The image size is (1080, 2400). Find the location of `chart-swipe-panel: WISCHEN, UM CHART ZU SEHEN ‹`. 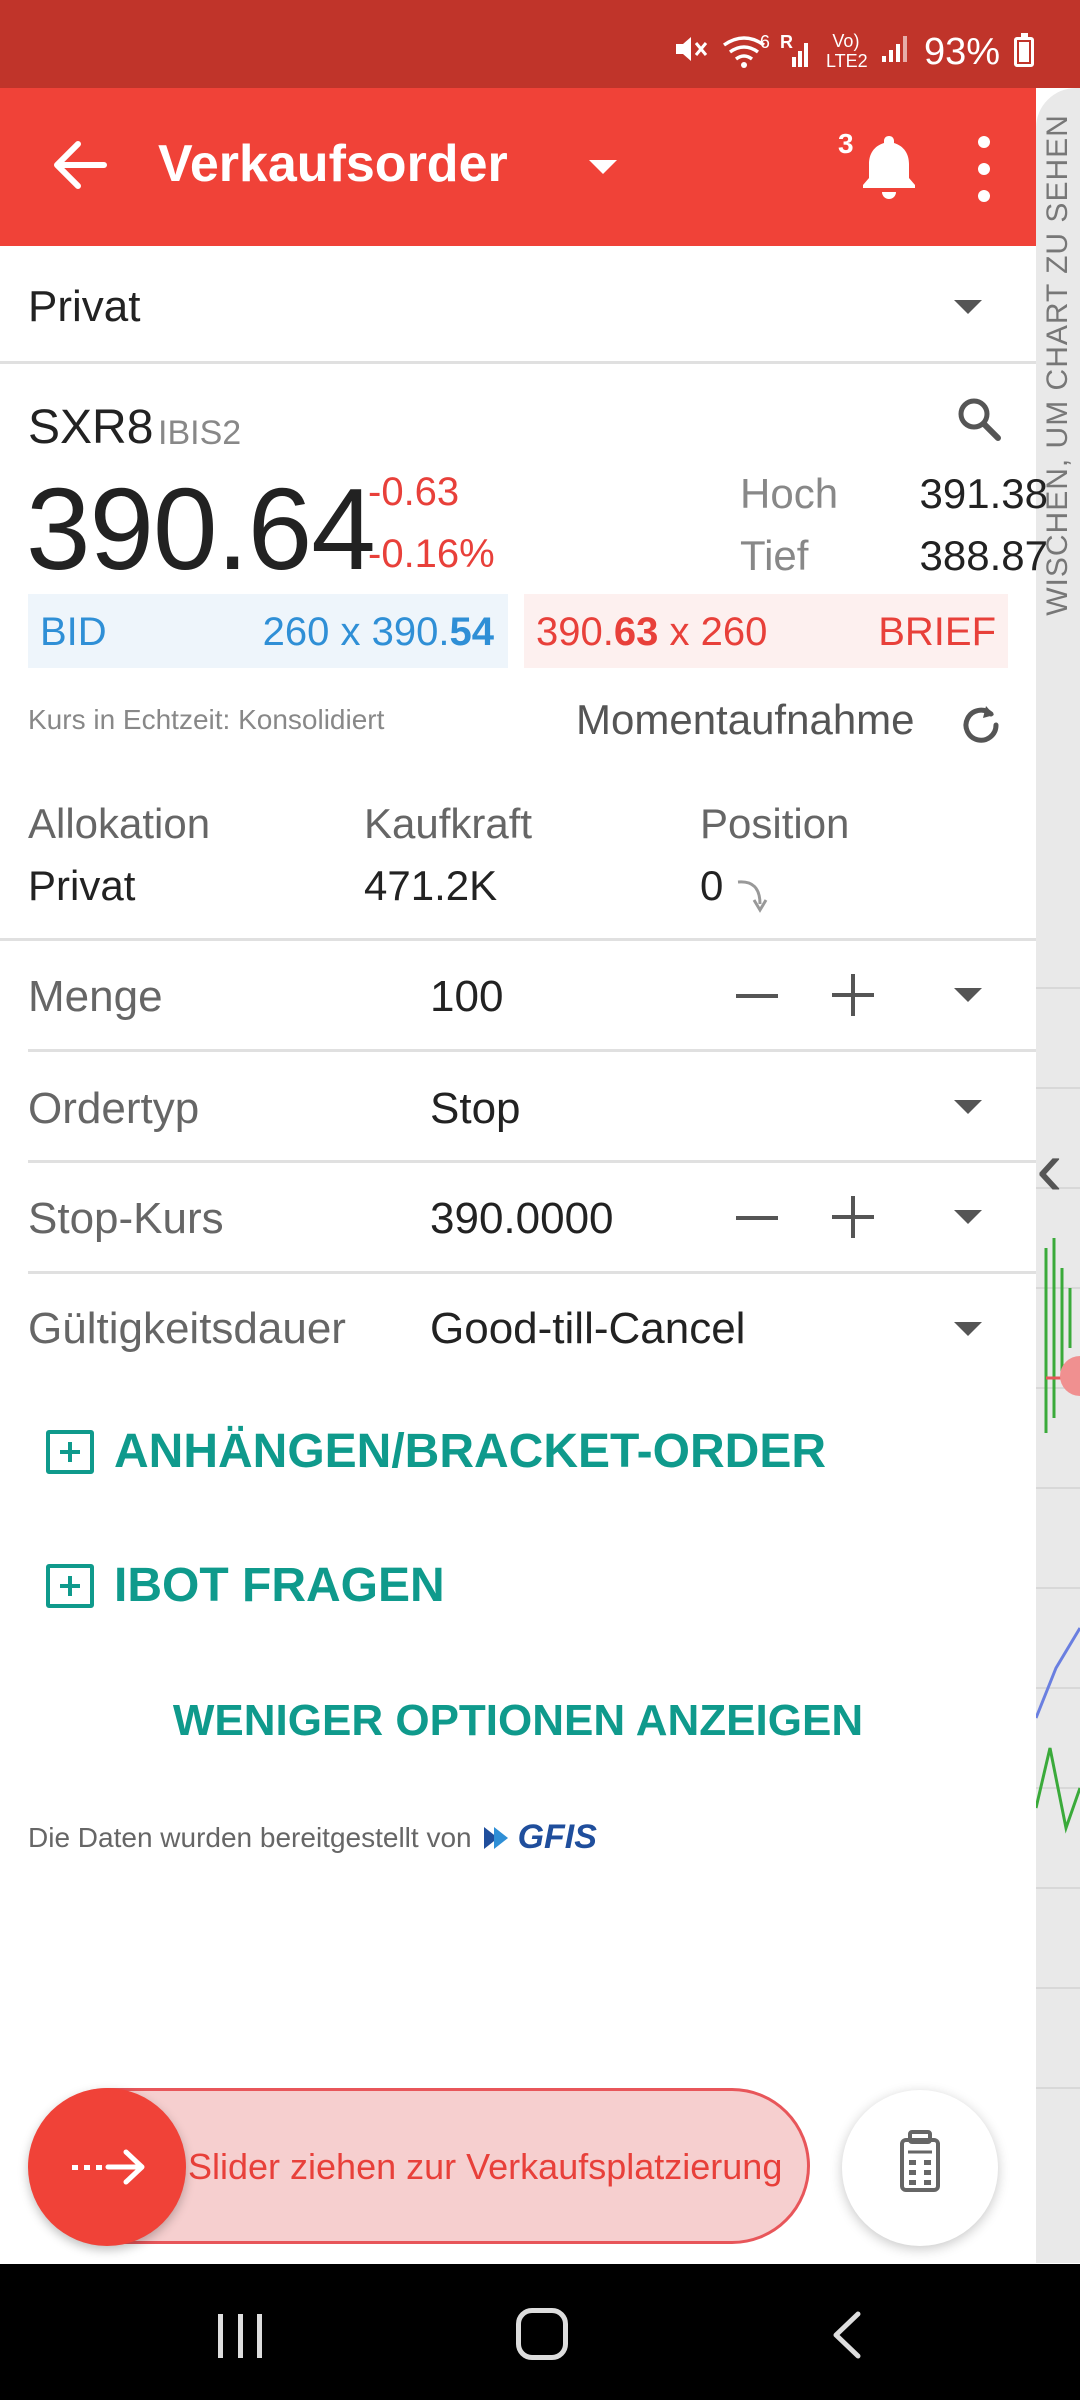

chart-swipe-panel: WISCHEN, UM CHART ZU SEHEN ‹ is located at coordinates (1058, 1175).